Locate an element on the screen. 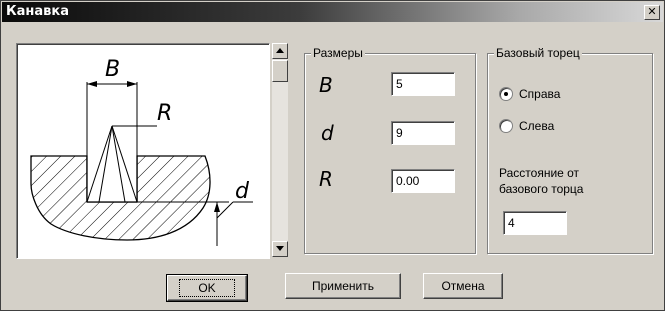  radio-right: Справа is located at coordinates (529, 94).